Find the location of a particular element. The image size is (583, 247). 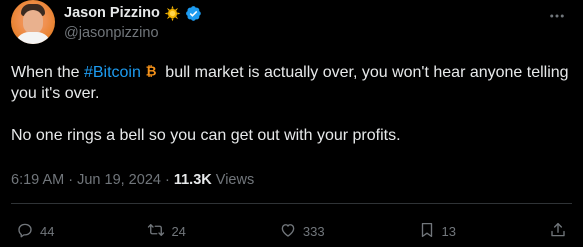

reply-count: 44 is located at coordinates (47, 231).